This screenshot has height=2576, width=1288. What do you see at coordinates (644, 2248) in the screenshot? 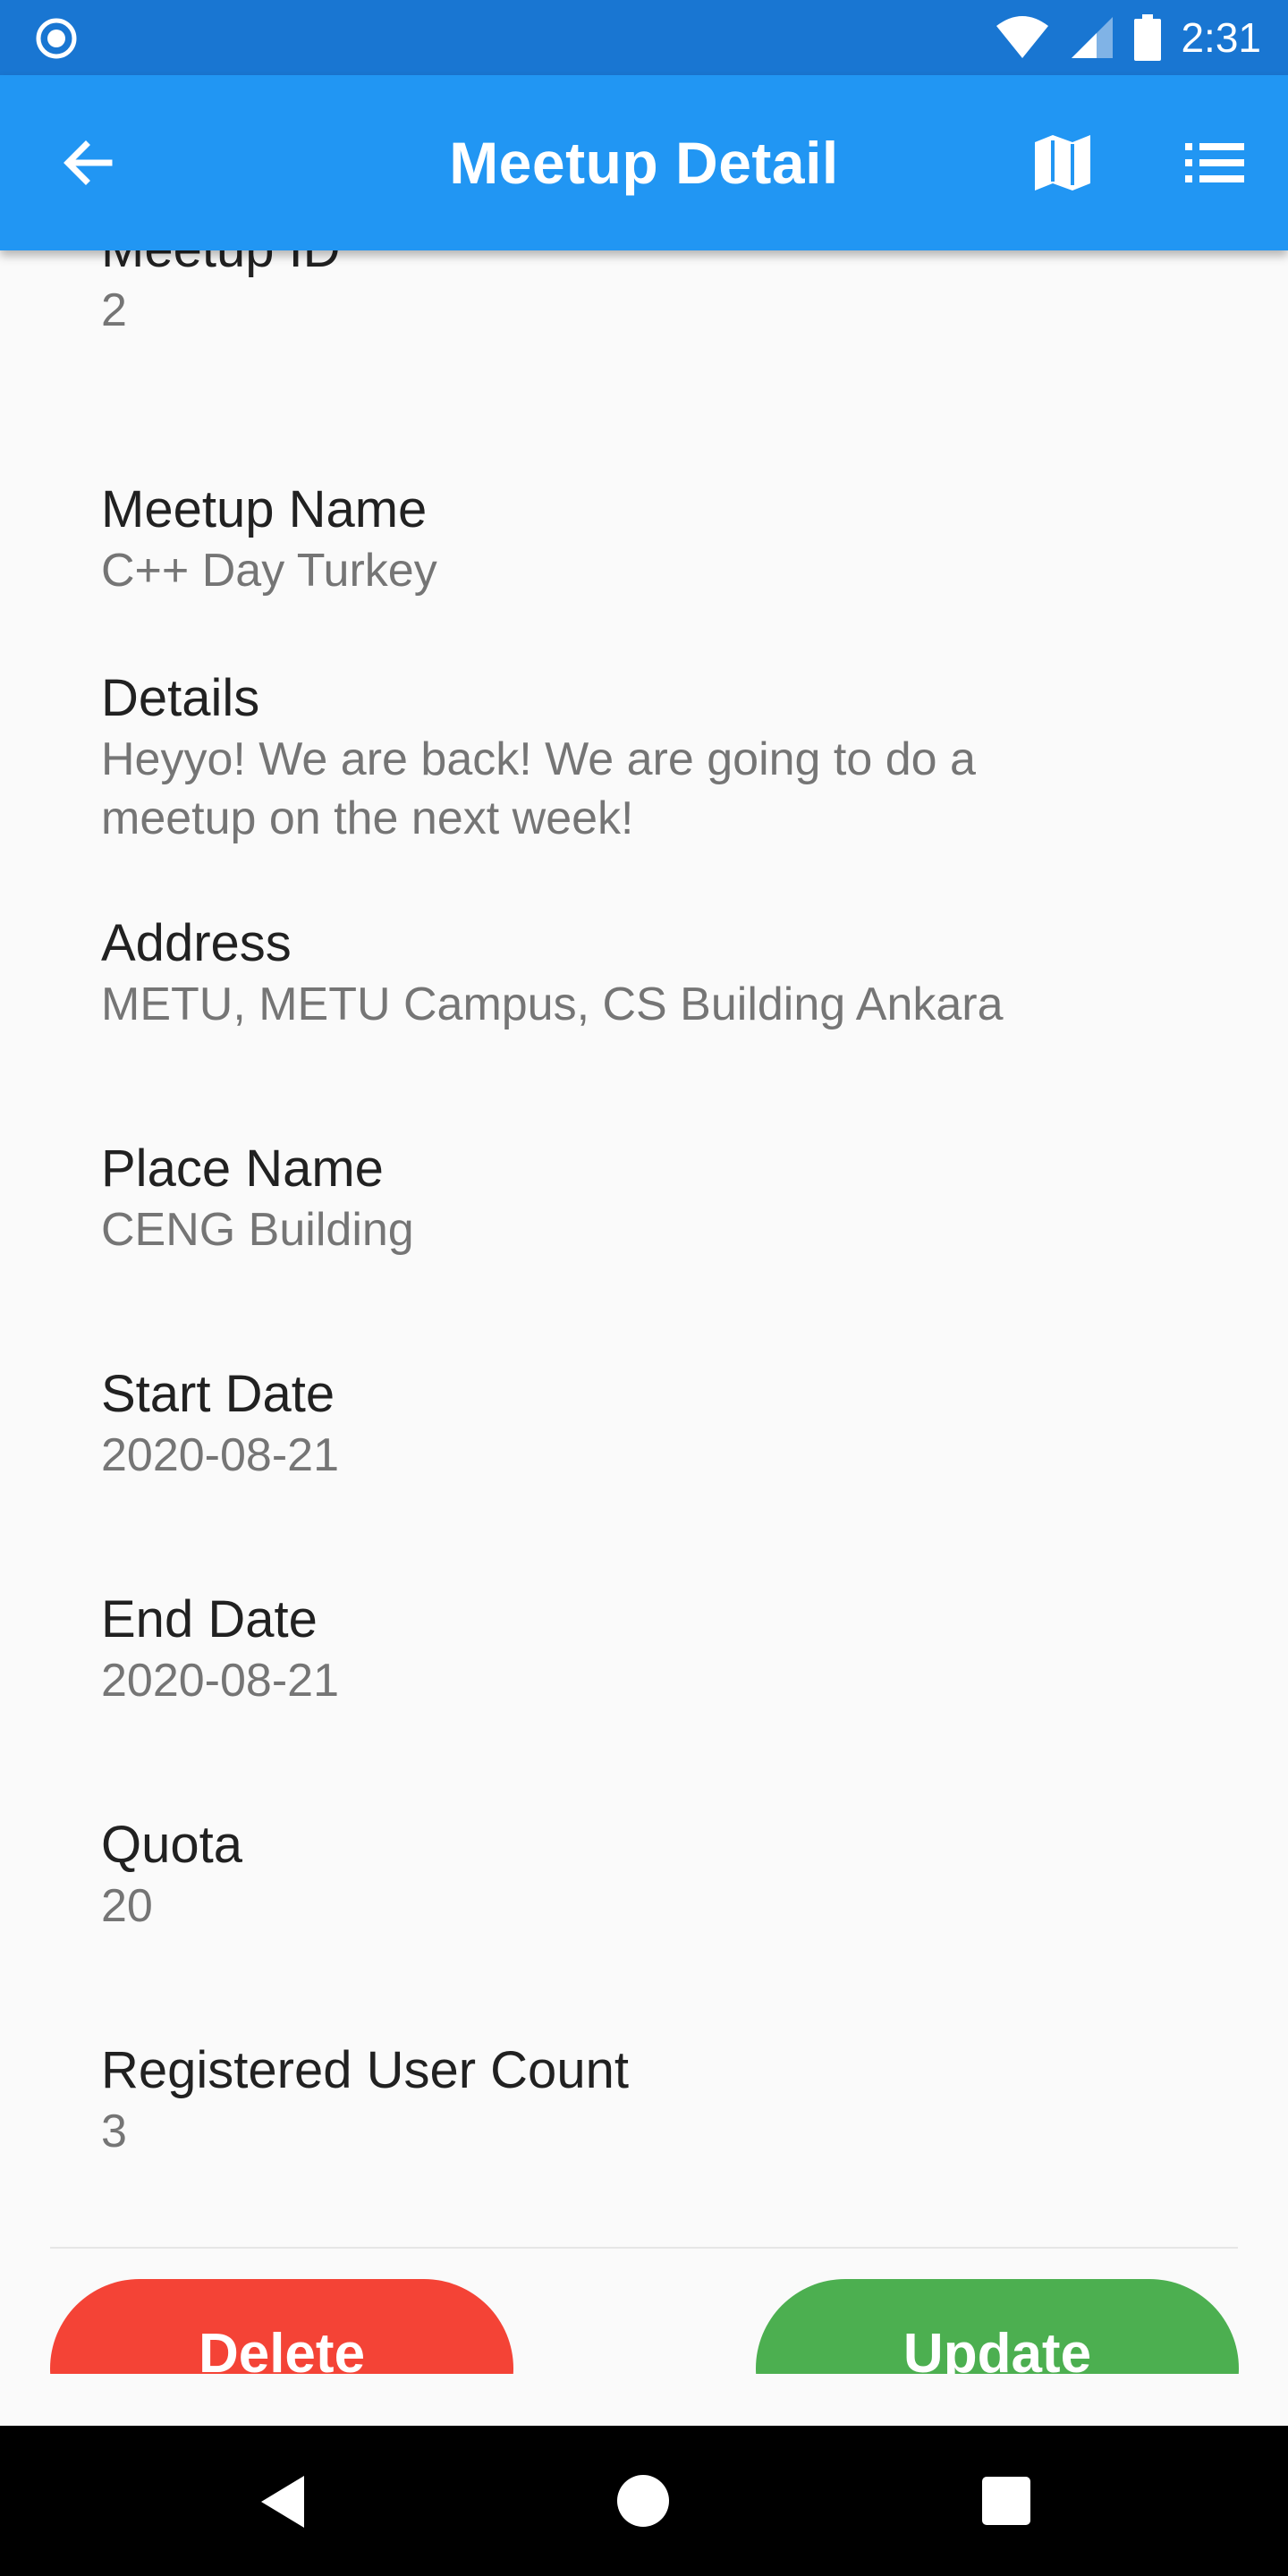
I see `divider` at bounding box center [644, 2248].